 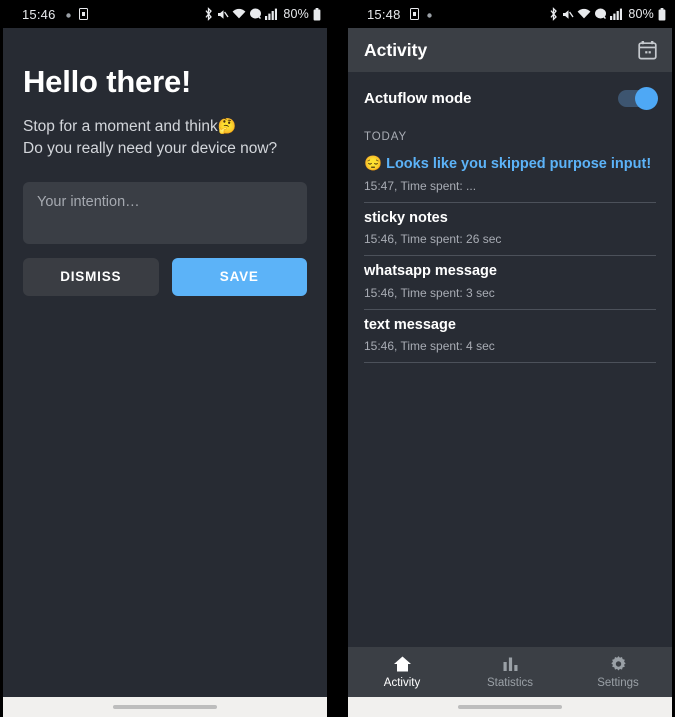 I want to click on chart-icon, so click(x=510, y=664).